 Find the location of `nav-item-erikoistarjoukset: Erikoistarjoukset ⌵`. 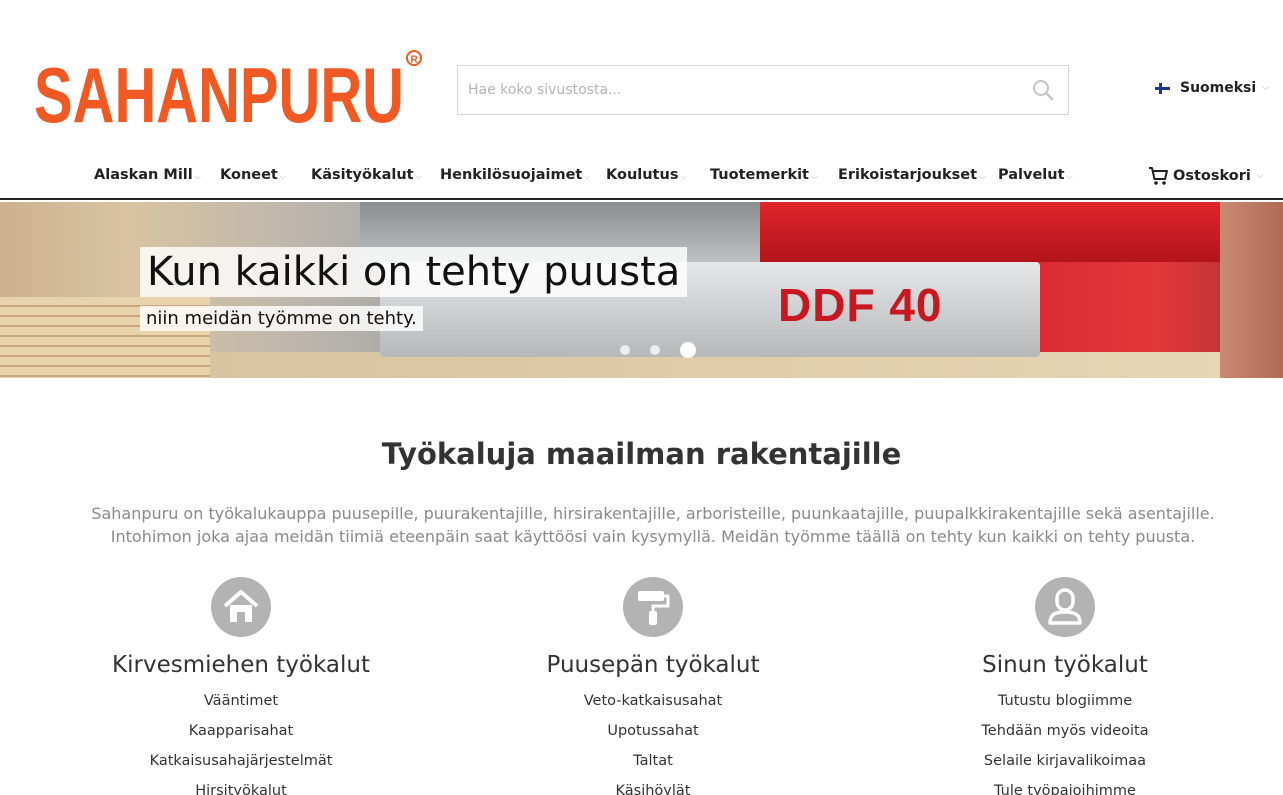

nav-item-erikoistarjoukset: Erikoistarjoukset ⌵ is located at coordinates (911, 175).